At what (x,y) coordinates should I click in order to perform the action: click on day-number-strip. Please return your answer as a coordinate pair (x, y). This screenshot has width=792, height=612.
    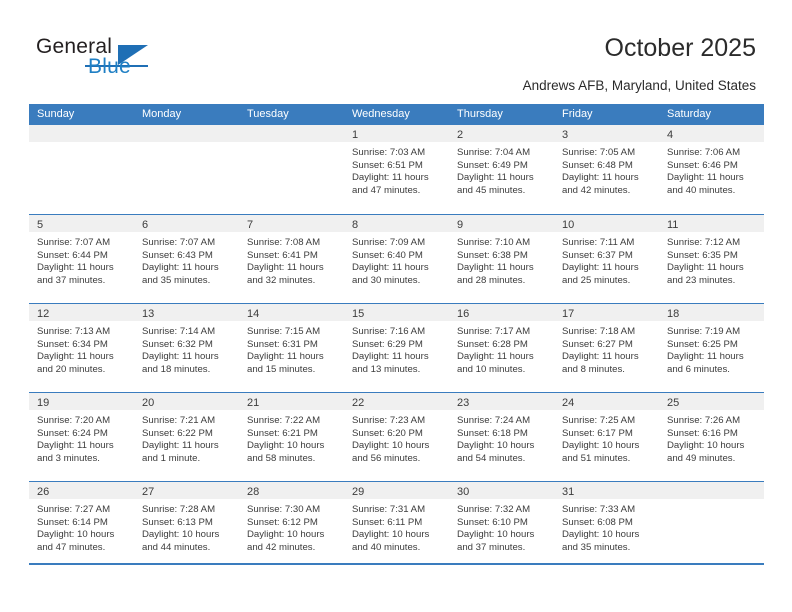
    Looking at the image, I should click on (81, 133).